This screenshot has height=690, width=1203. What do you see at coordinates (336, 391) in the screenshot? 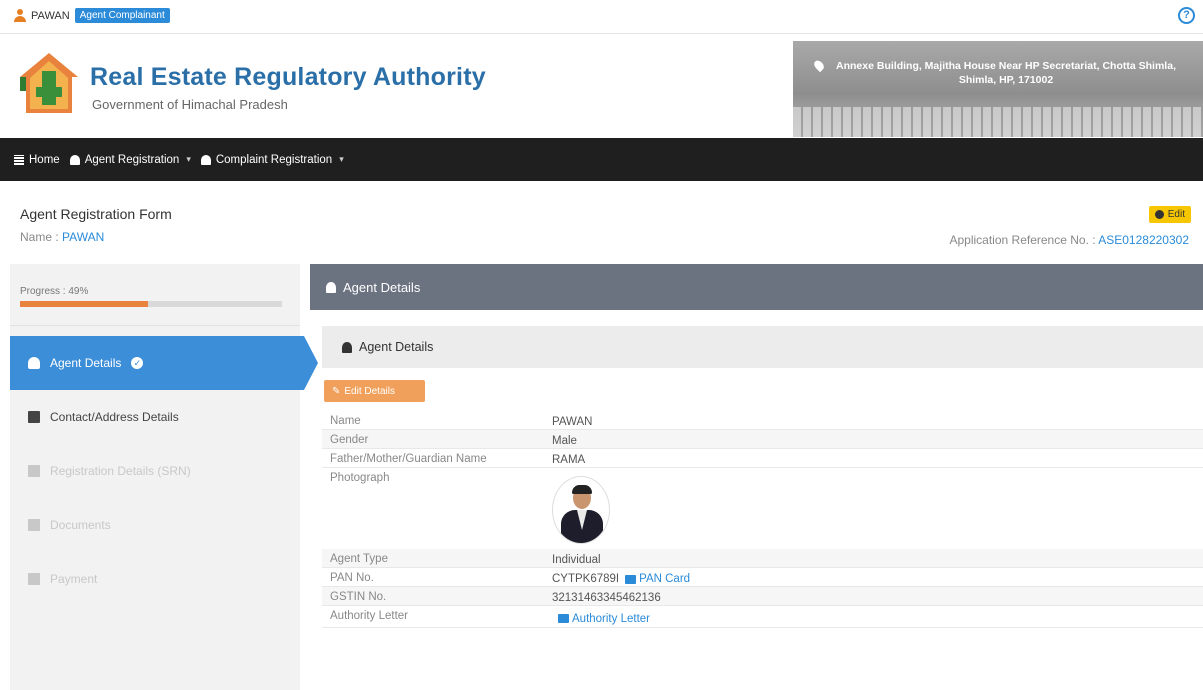
I see `pencil-icon: ✎` at bounding box center [336, 391].